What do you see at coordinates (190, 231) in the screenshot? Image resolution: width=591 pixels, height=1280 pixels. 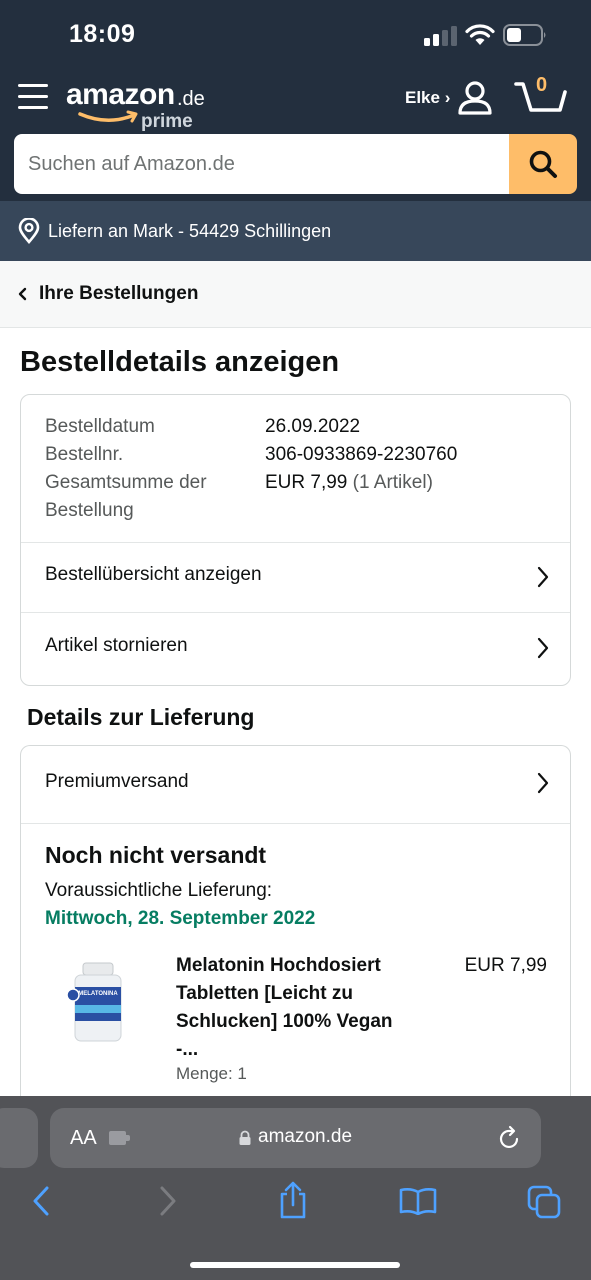 I see `deliver-to-text: Liefern an Mark - 54429 Schillingen` at bounding box center [190, 231].